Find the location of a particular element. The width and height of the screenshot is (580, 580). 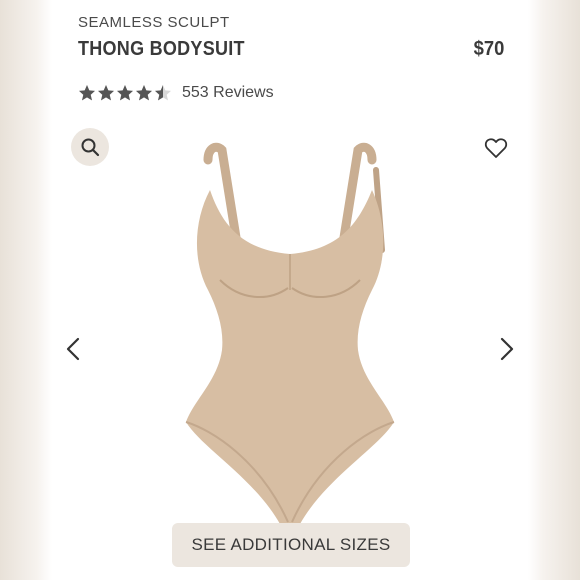

heart-icon is located at coordinates (496, 148).